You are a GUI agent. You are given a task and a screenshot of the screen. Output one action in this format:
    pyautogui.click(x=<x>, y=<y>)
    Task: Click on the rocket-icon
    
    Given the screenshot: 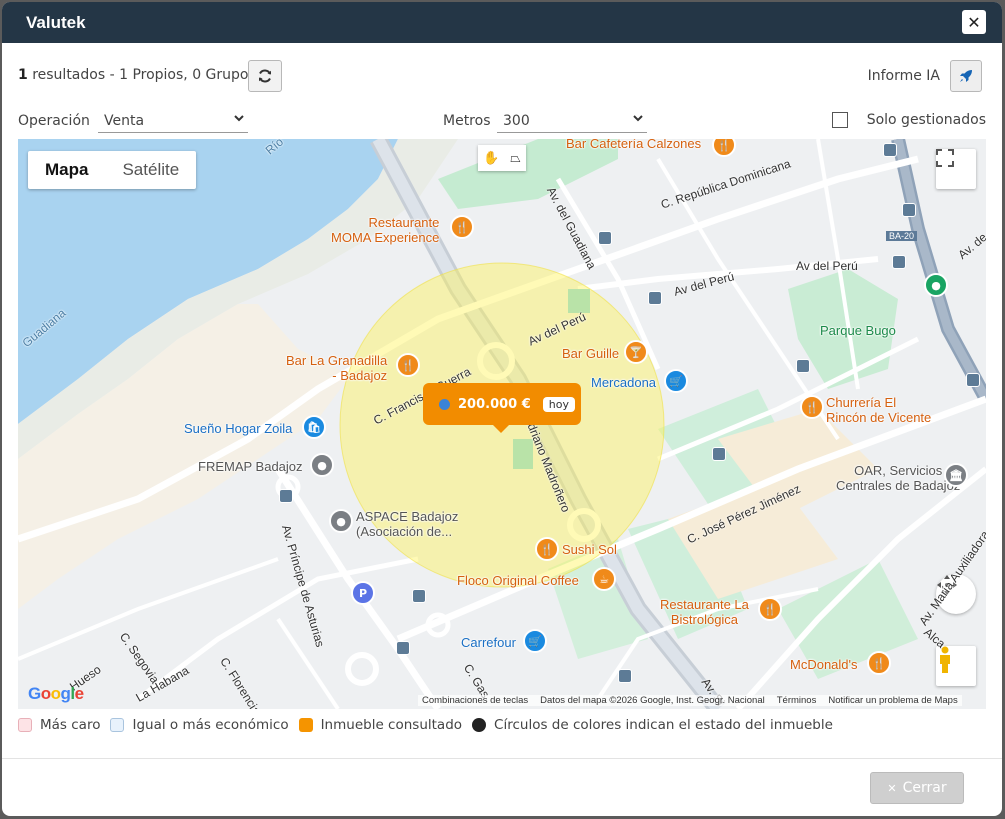 What is the action you would take?
    pyautogui.click(x=966, y=76)
    